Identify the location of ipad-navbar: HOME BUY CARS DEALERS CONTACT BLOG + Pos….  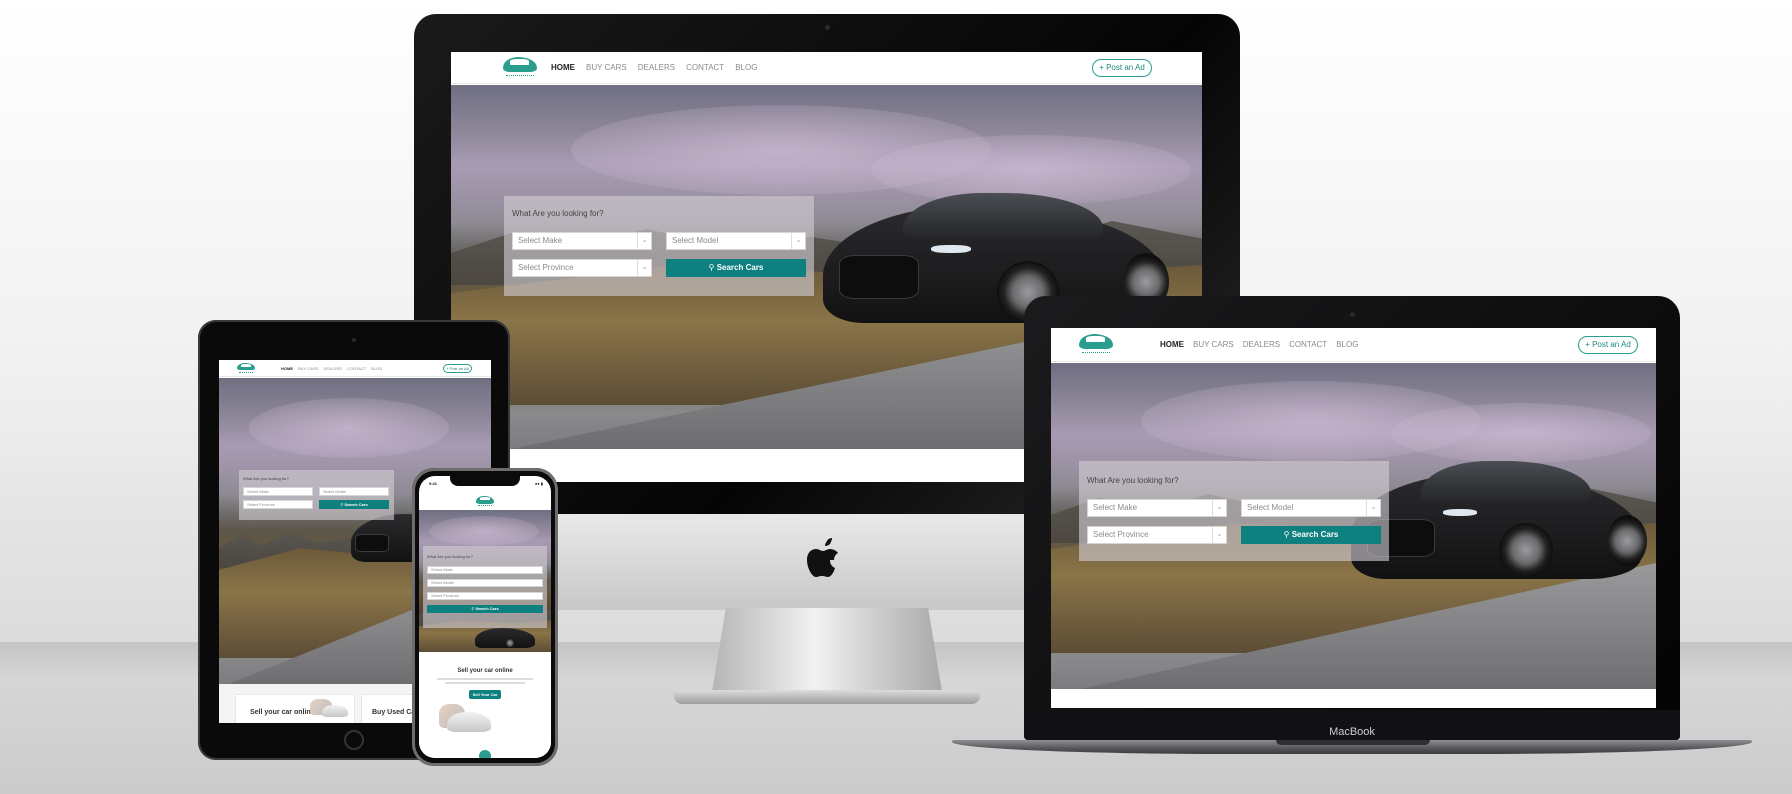
(355, 368).